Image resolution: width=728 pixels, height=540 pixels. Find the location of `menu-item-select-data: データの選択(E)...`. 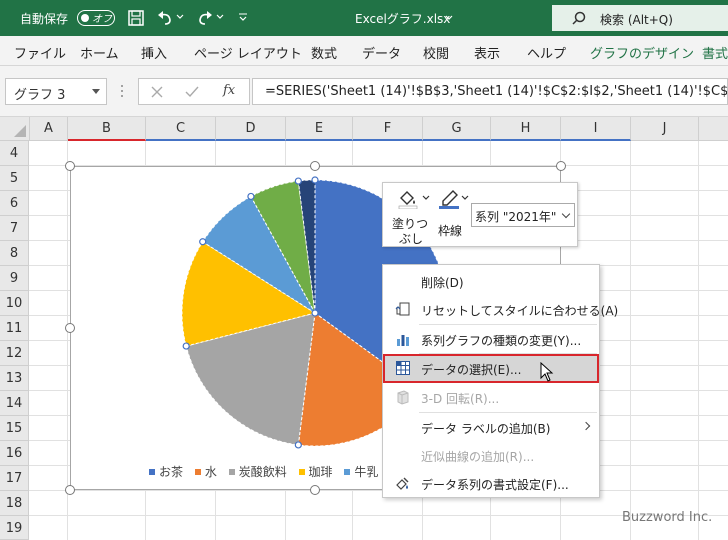

menu-item-select-data: データの選択(E)... is located at coordinates (491, 368).